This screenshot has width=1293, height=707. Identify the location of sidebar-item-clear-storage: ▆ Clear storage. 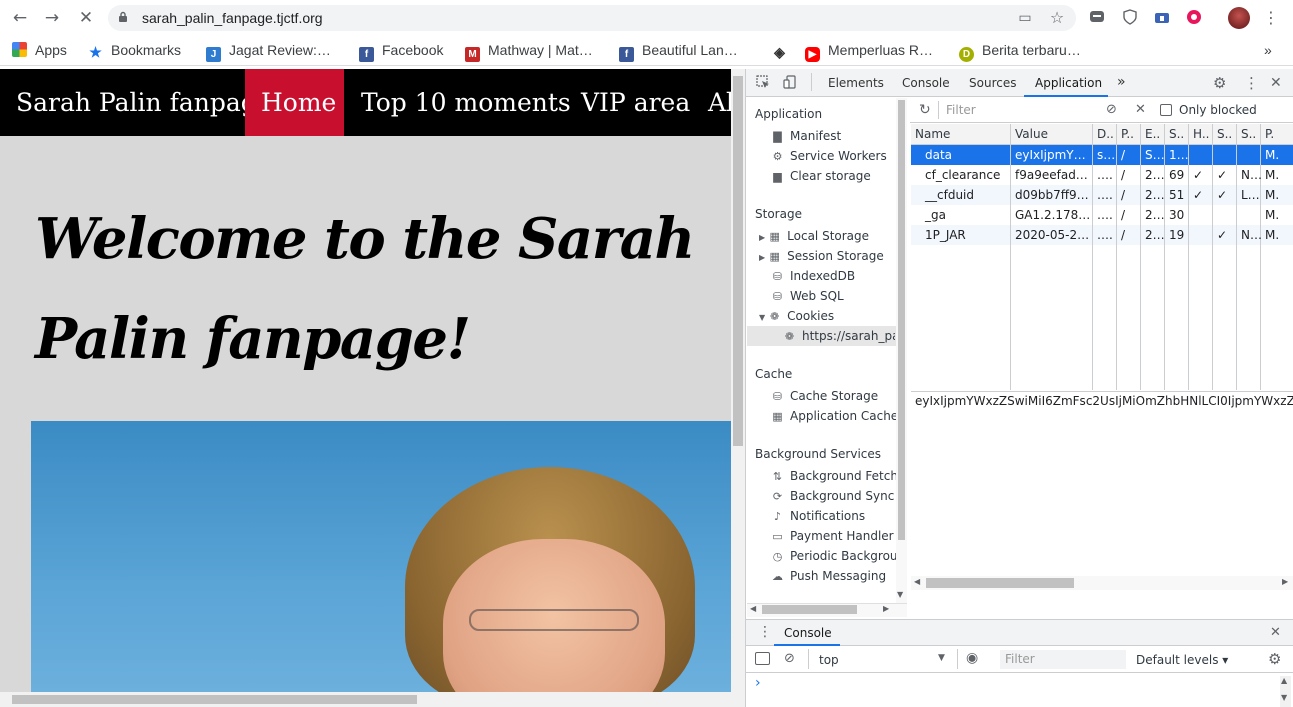
(821, 176).